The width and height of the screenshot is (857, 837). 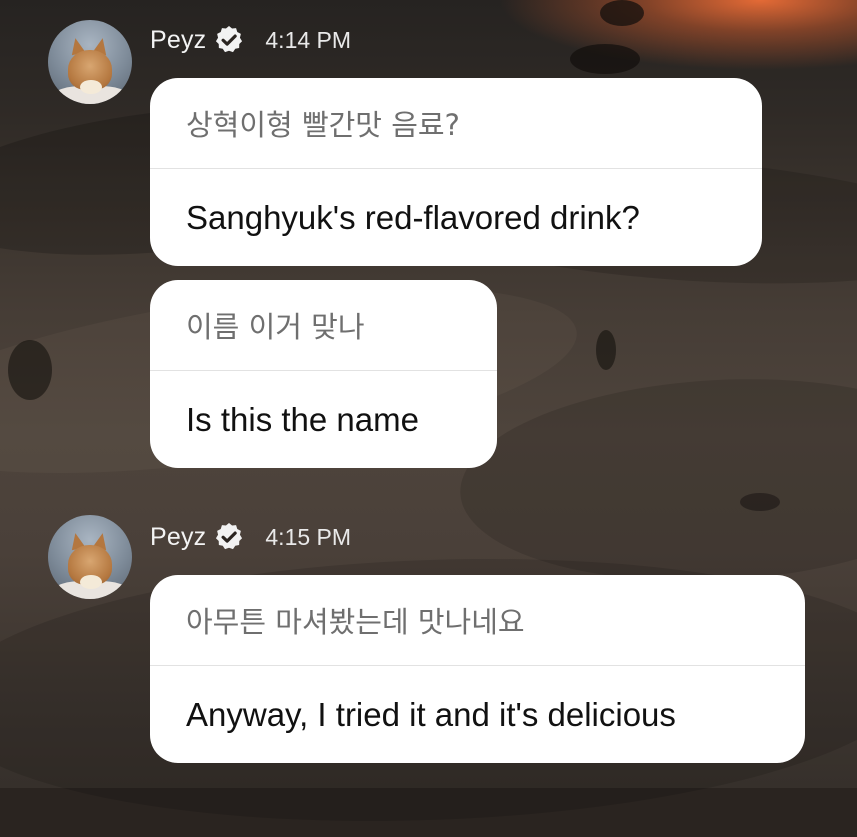 I want to click on message-header: Peyz 4:15 PM, so click(x=250, y=537).